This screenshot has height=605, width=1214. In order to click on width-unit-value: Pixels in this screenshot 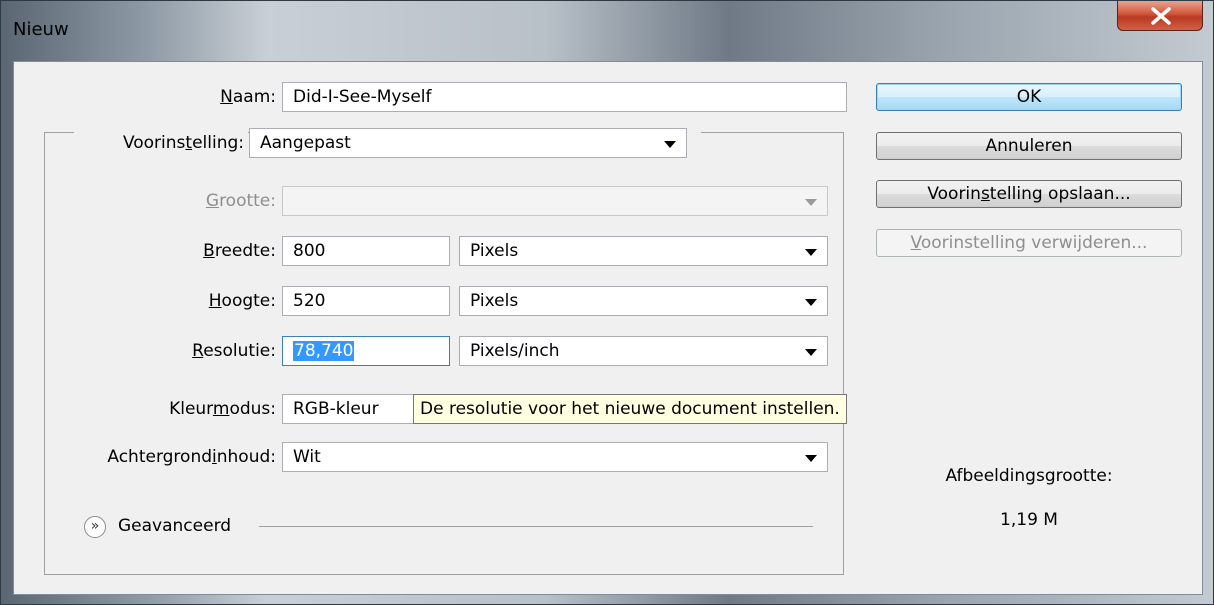, I will do `click(494, 251)`.